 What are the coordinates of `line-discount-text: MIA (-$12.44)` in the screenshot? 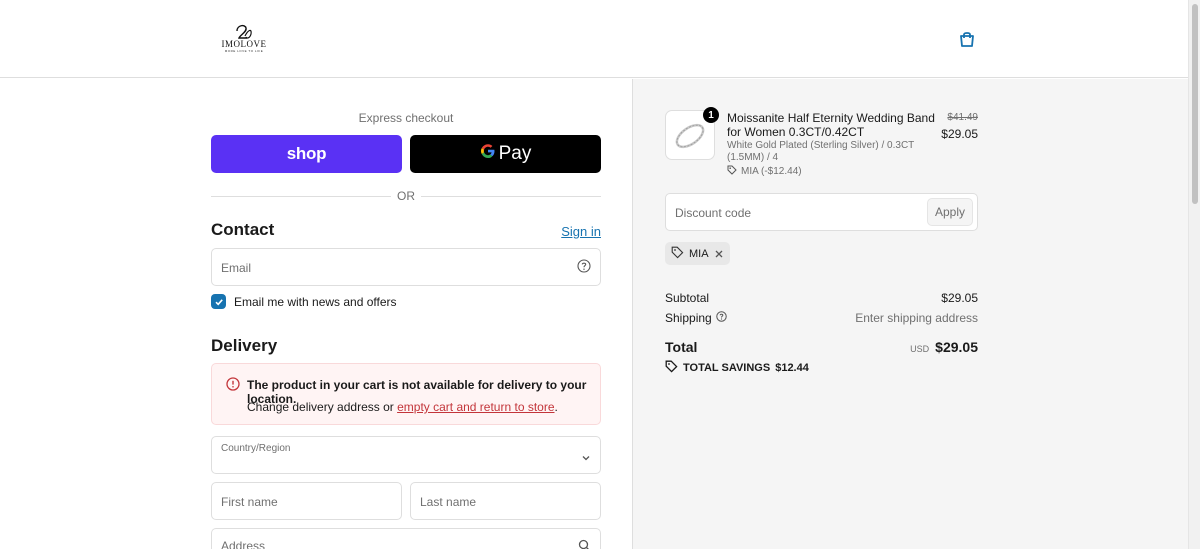 It's located at (771, 171).